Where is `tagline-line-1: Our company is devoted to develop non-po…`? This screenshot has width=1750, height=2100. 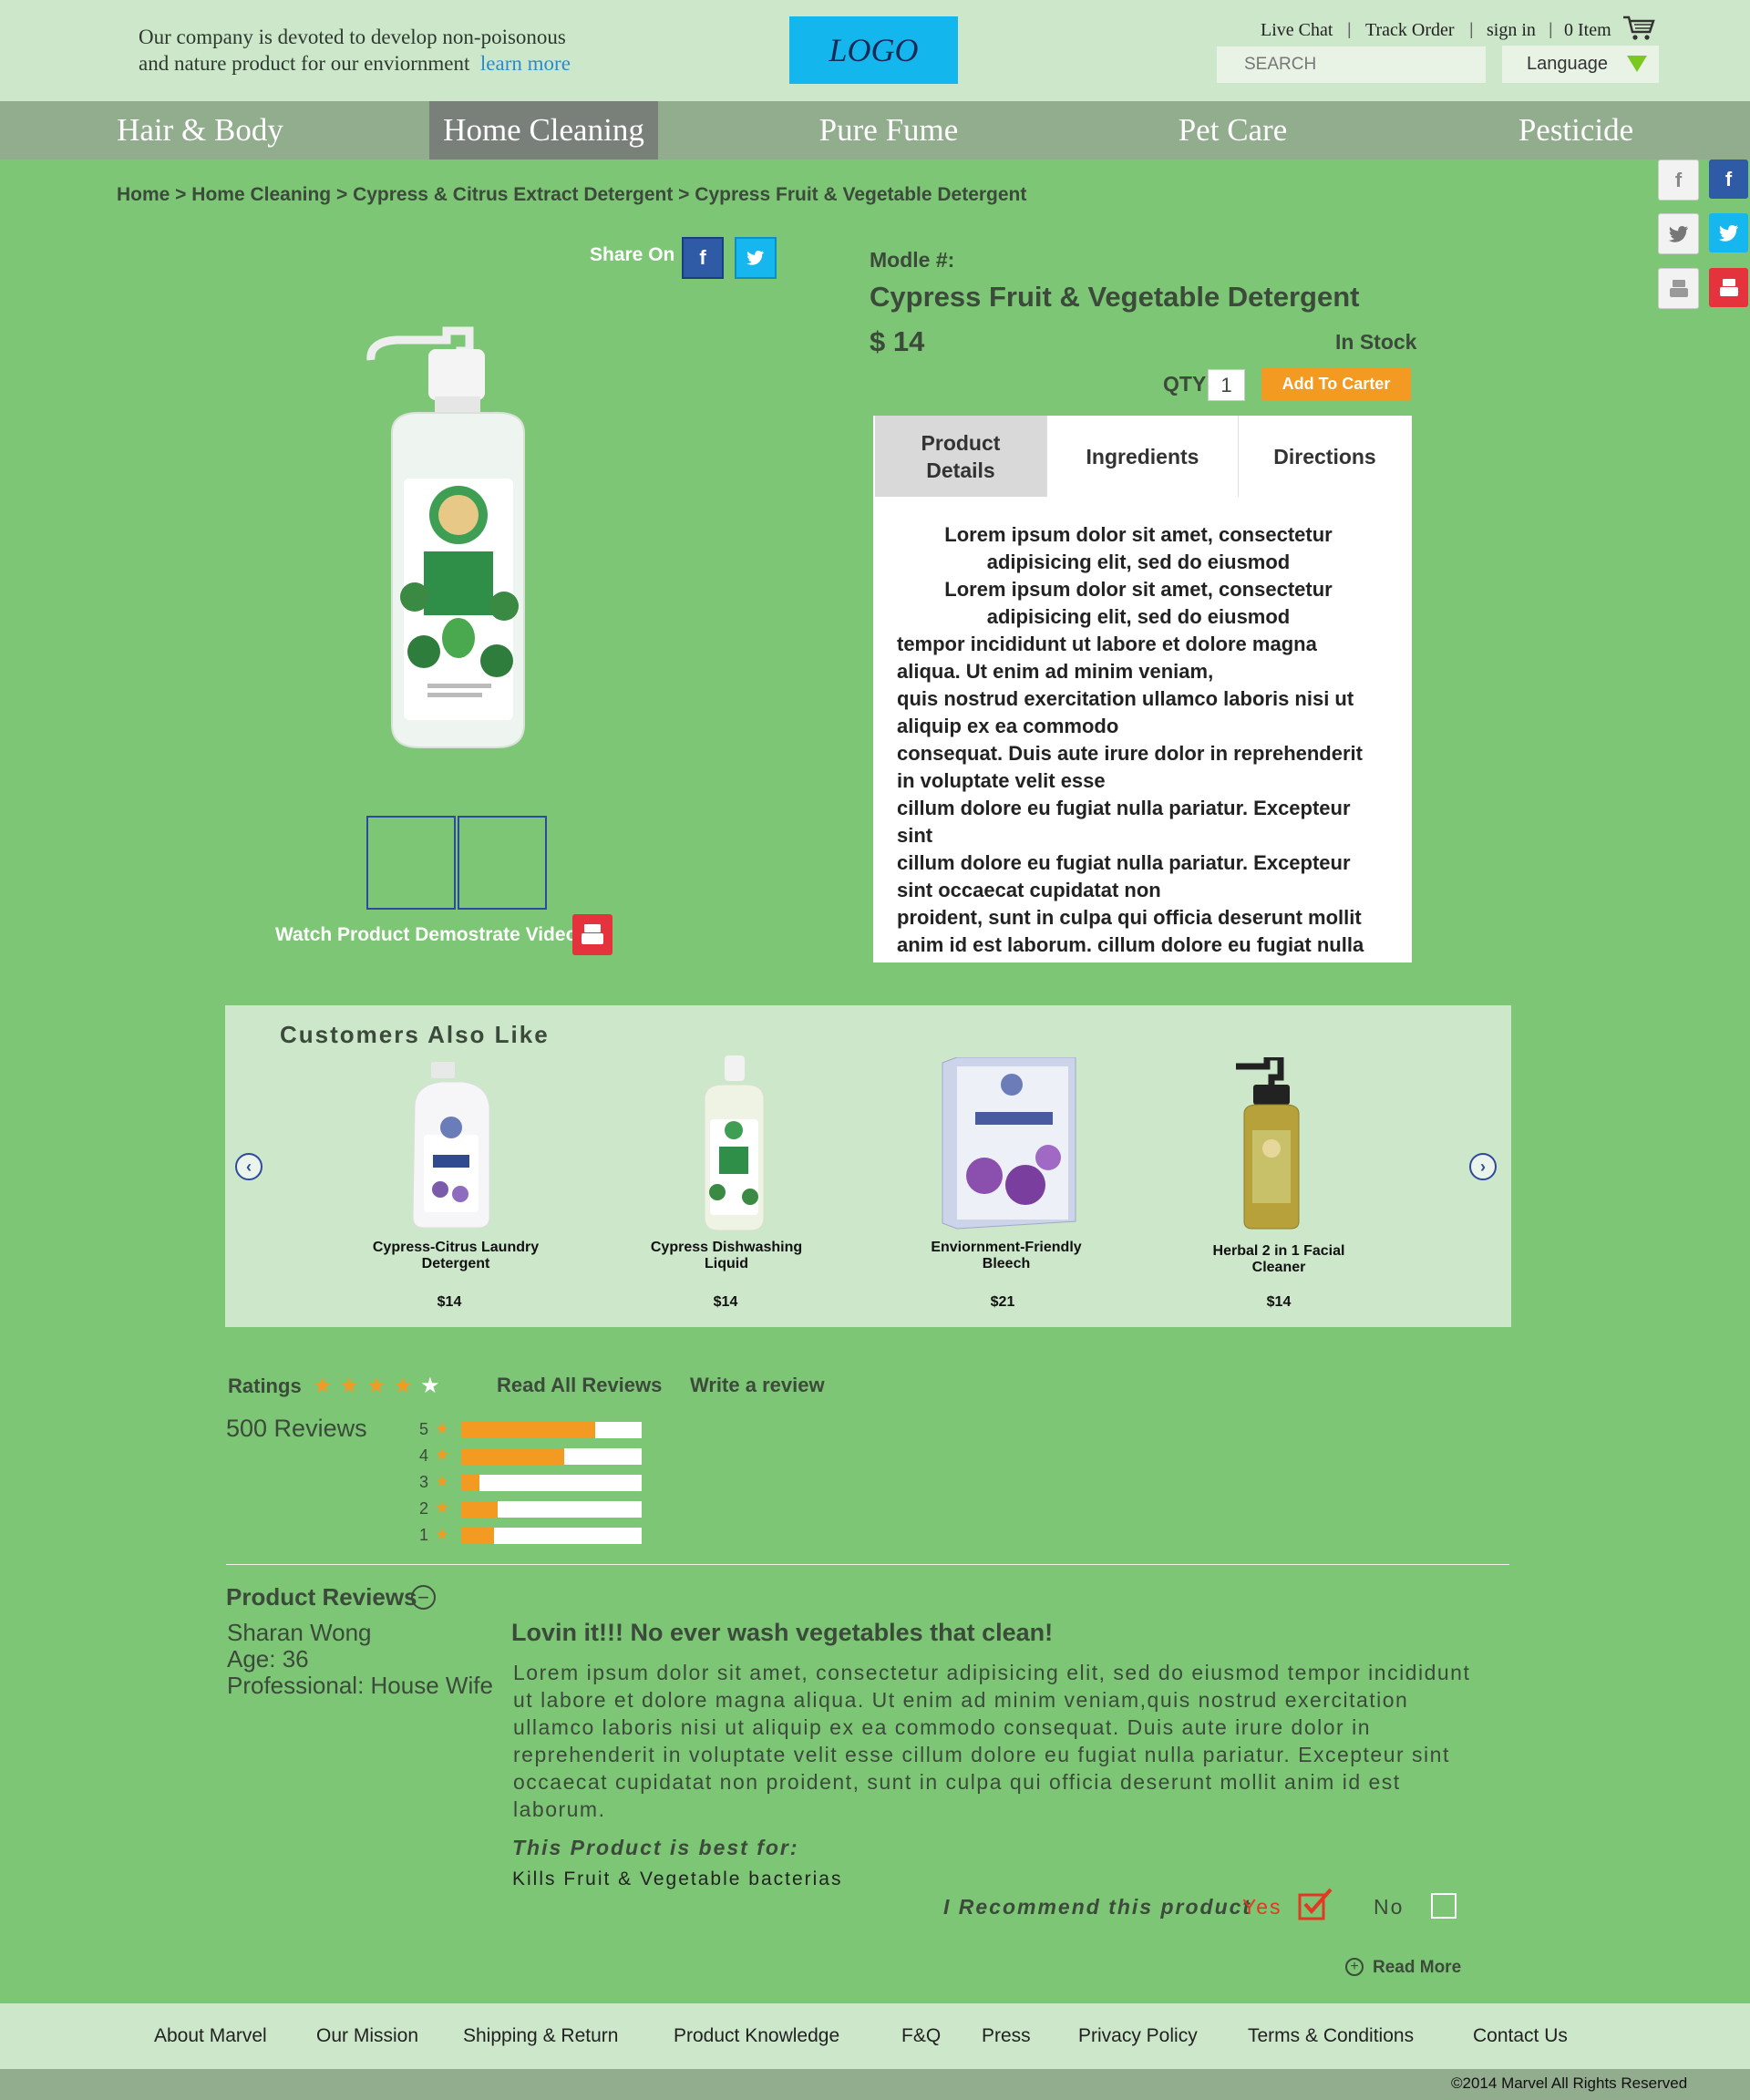
tagline-line-1: Our company is devoted to develop non-po… is located at coordinates (353, 37).